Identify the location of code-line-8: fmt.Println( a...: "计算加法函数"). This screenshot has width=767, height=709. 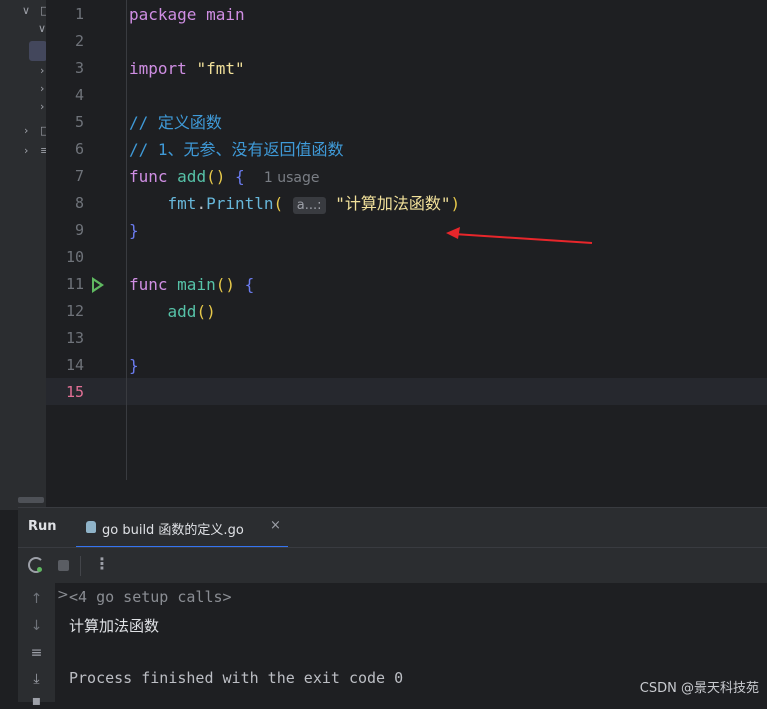
(294, 203).